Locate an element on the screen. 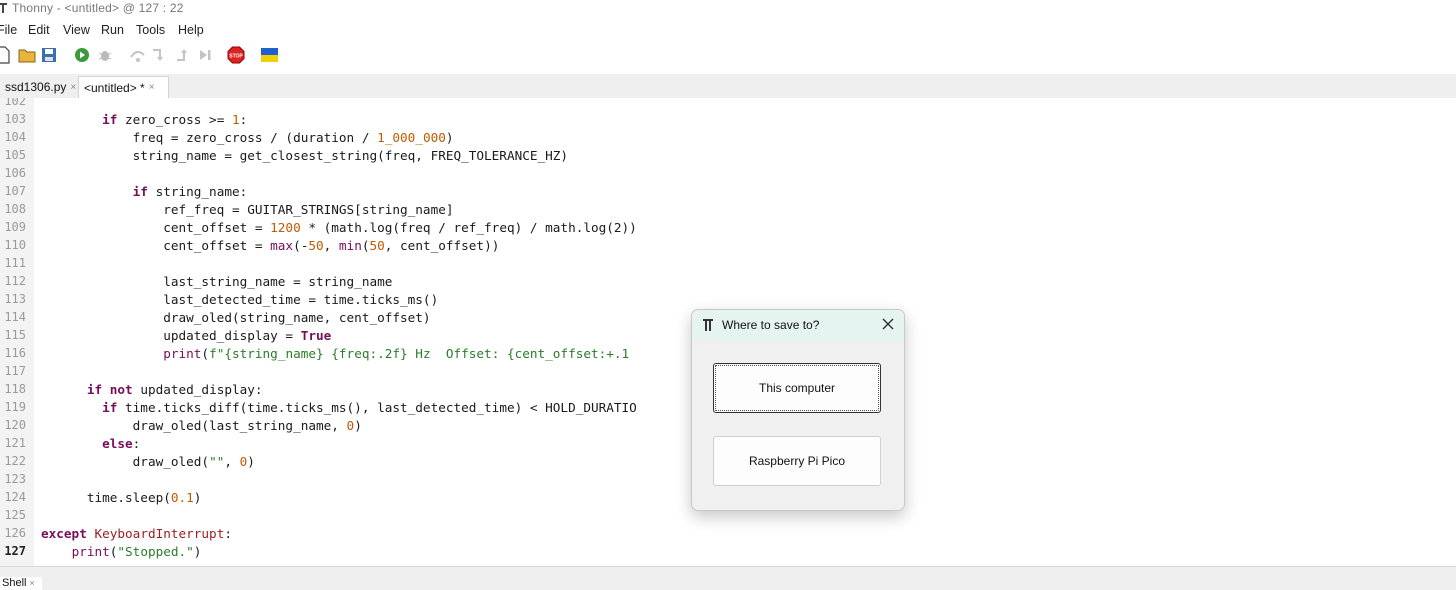 The width and height of the screenshot is (1456, 590). code-token: ( is located at coordinates (205, 353).